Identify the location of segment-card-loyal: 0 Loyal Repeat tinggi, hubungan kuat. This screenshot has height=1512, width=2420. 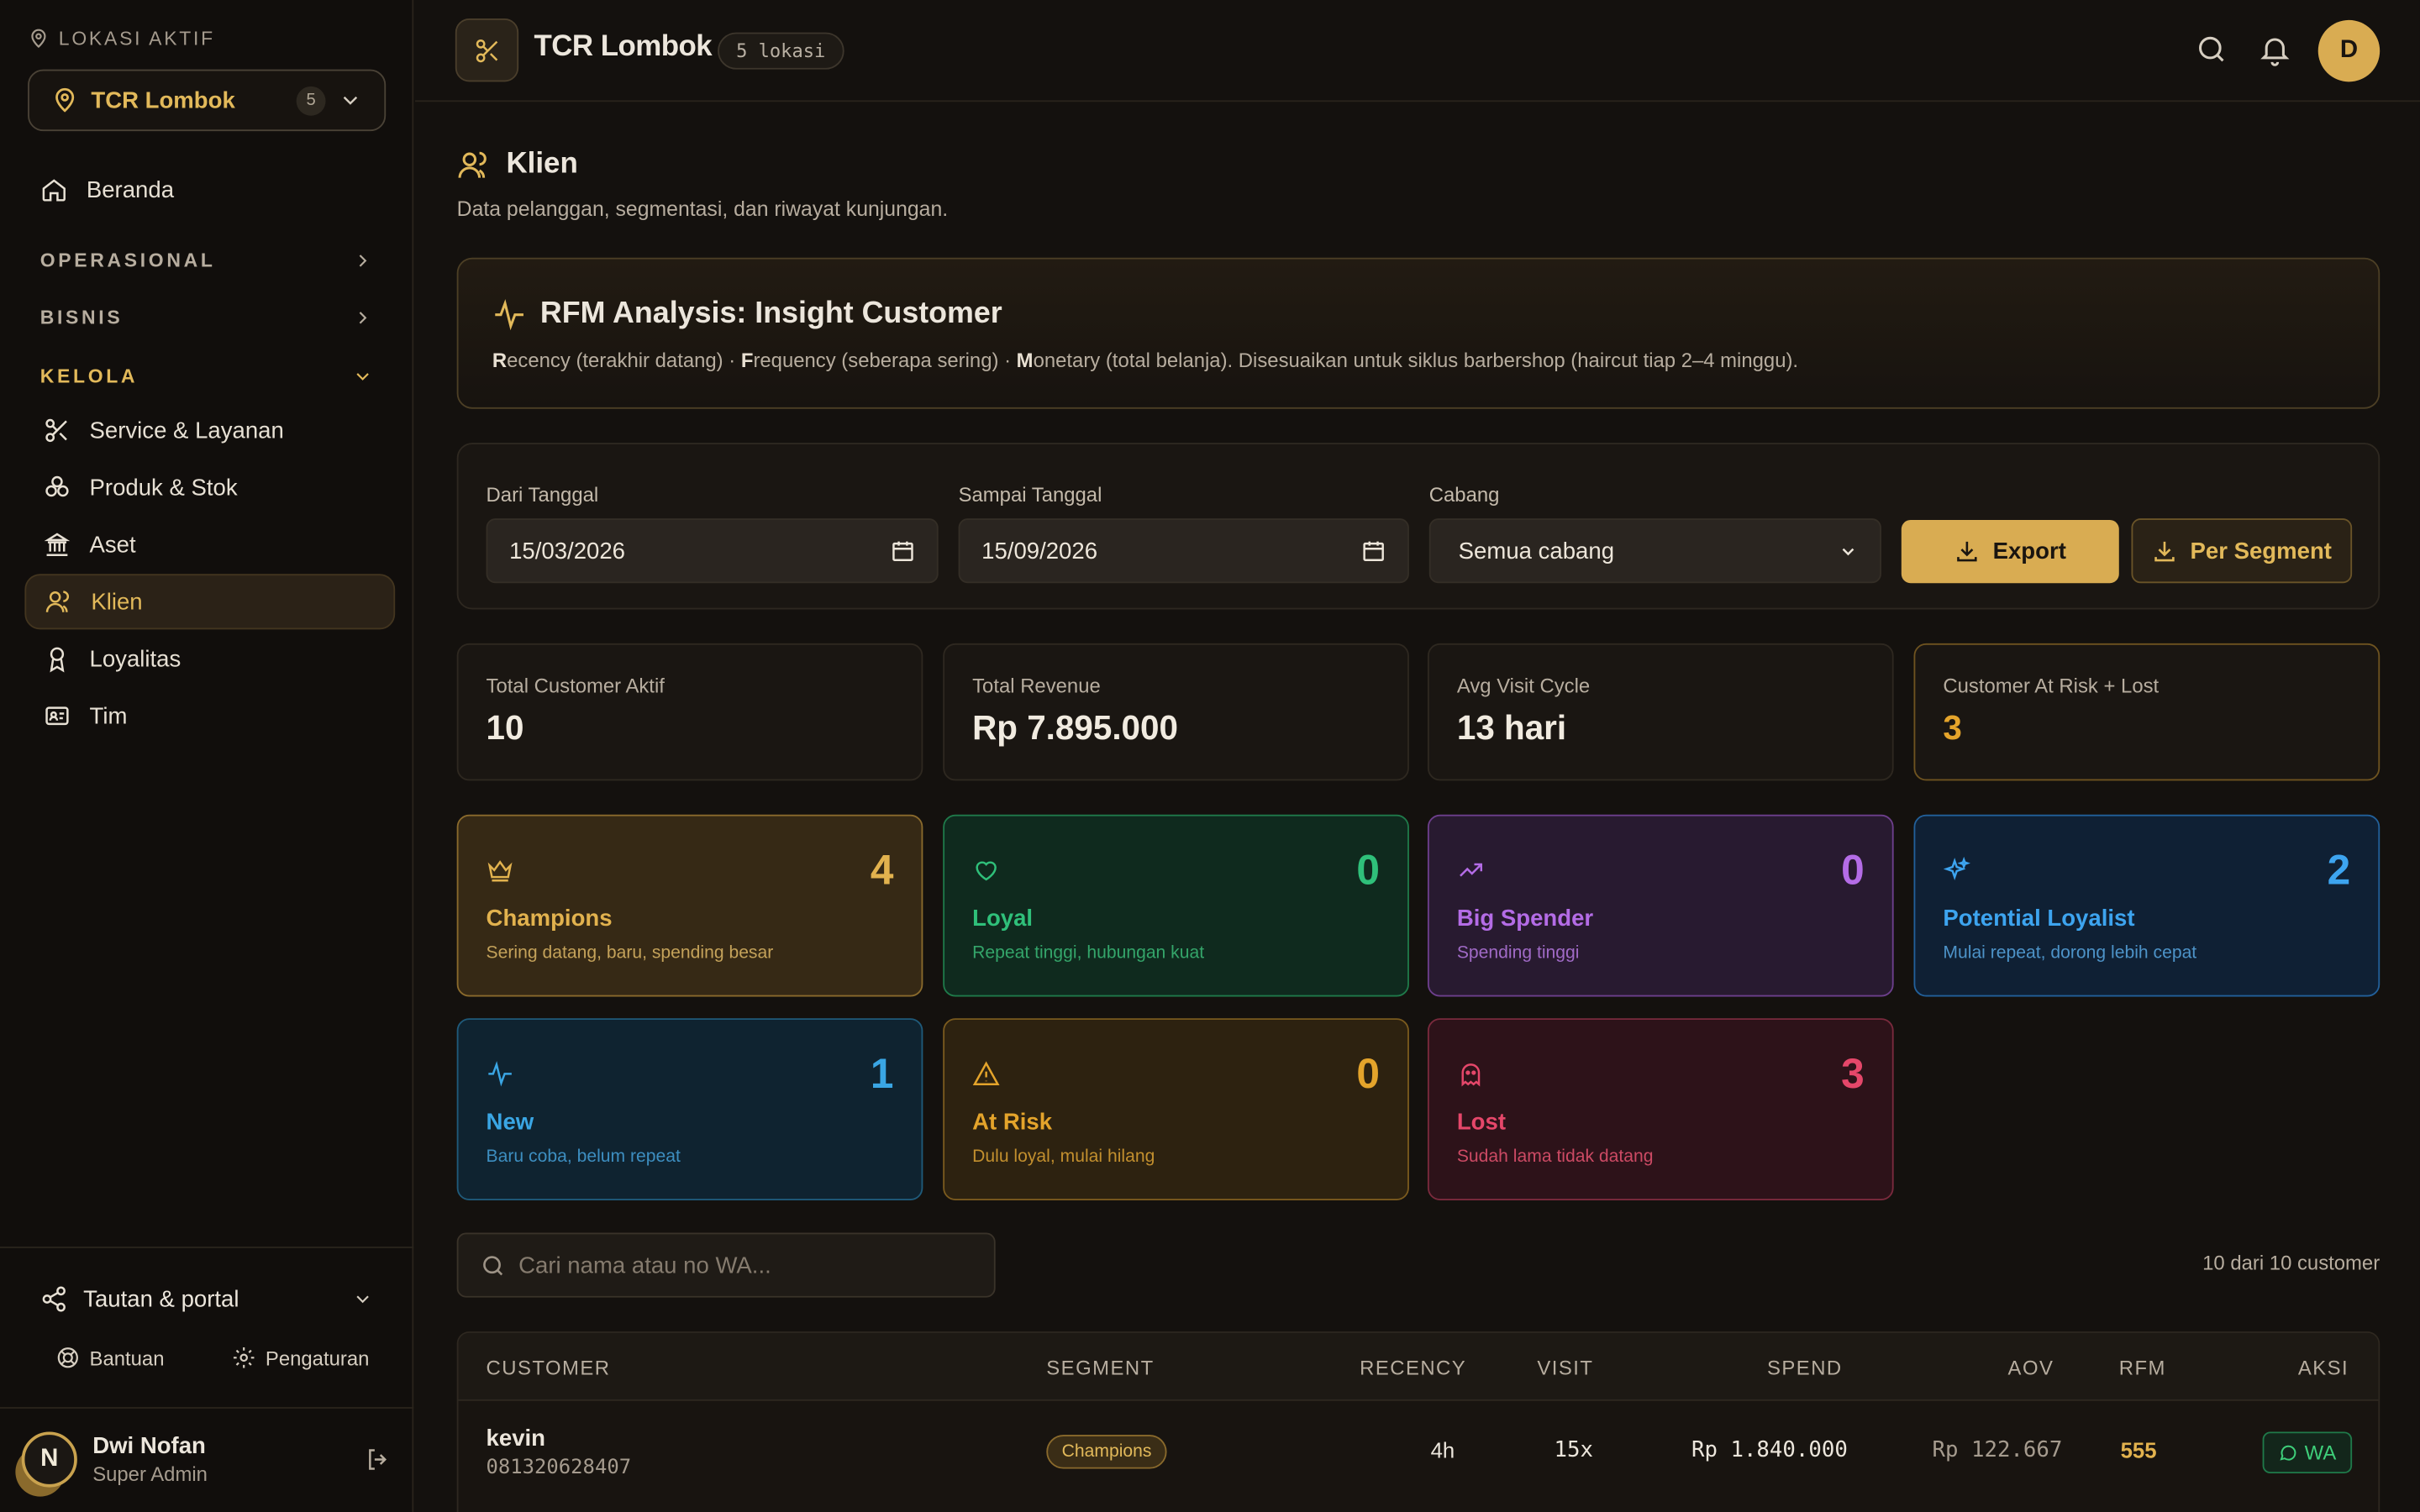
(1176, 905).